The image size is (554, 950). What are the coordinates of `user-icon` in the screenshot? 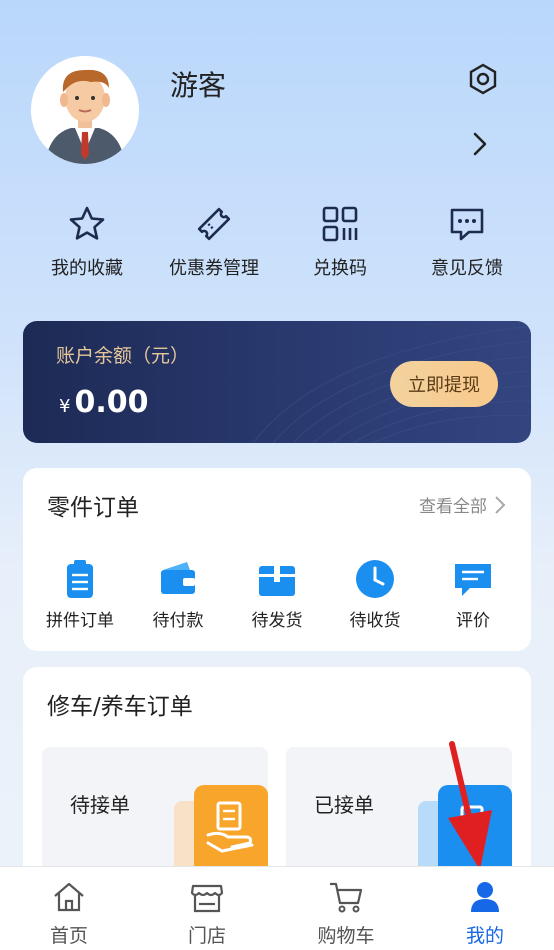 It's located at (485, 897).